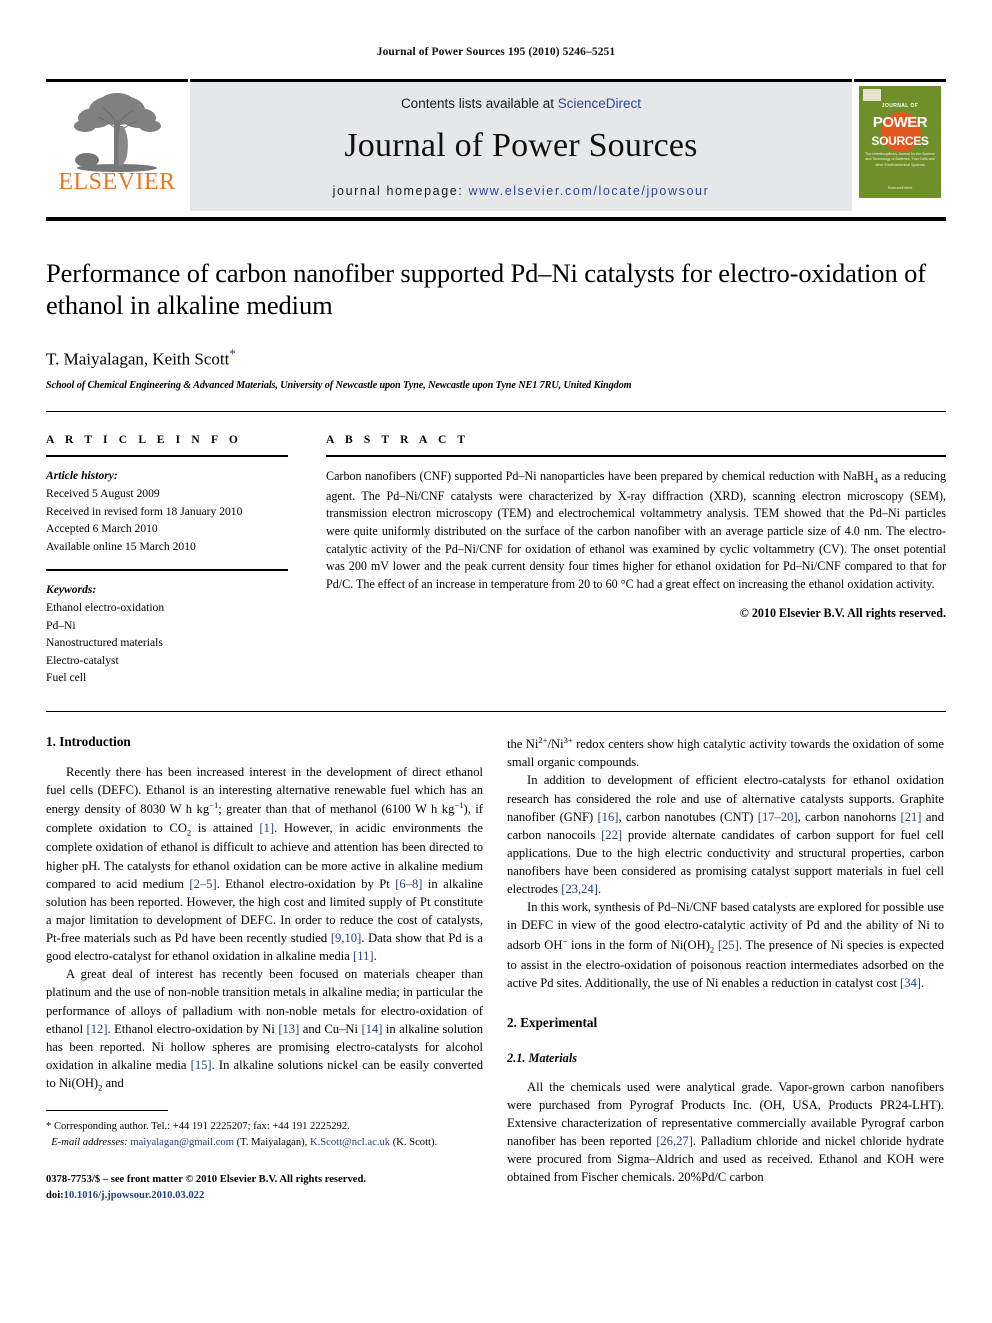 The height and width of the screenshot is (1323, 992). What do you see at coordinates (674, 1141) in the screenshot?
I see `citation-link: [26,27]` at bounding box center [674, 1141].